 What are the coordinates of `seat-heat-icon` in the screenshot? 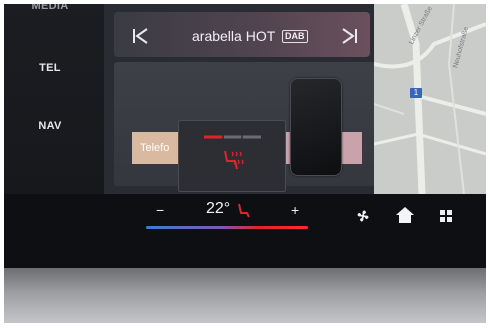 It's located at (233, 162).